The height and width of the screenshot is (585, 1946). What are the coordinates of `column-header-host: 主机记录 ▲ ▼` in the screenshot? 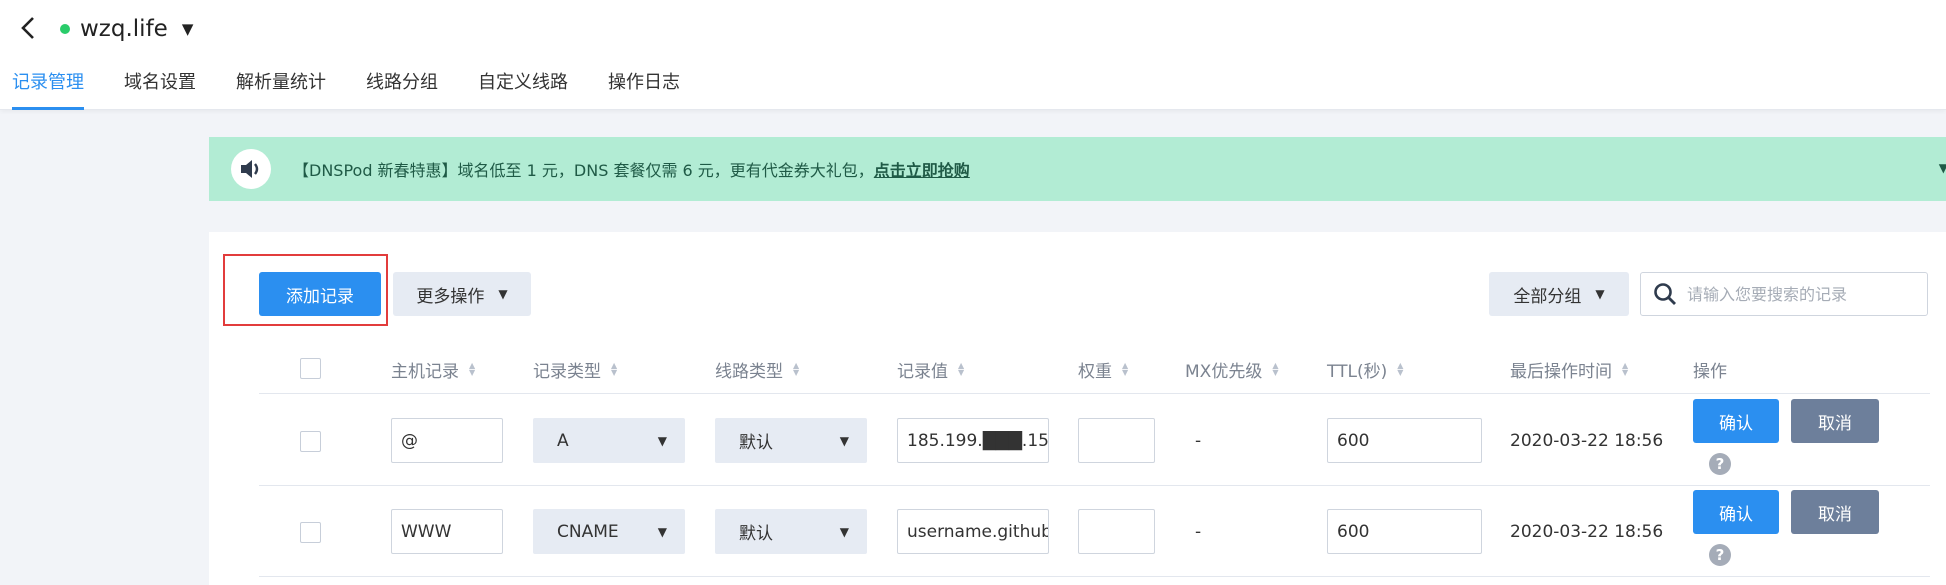 It's located at (433, 369).